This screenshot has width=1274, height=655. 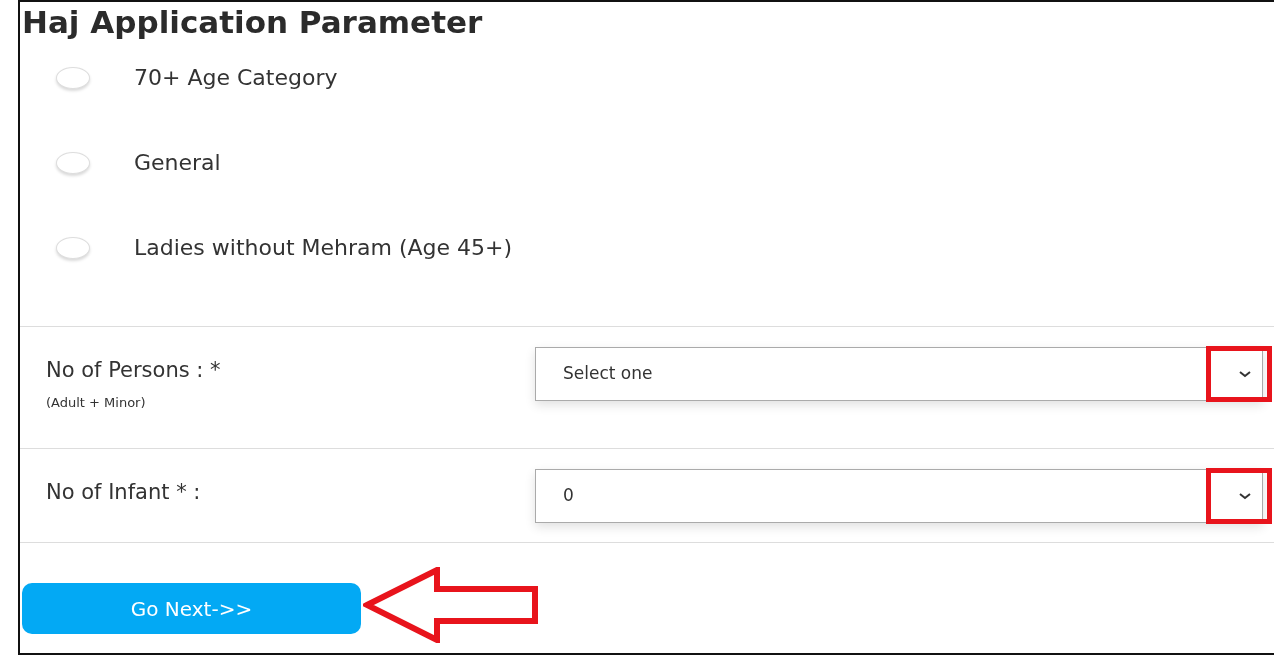 I want to click on page-title: Haj Application Parameter, so click(x=253, y=23).